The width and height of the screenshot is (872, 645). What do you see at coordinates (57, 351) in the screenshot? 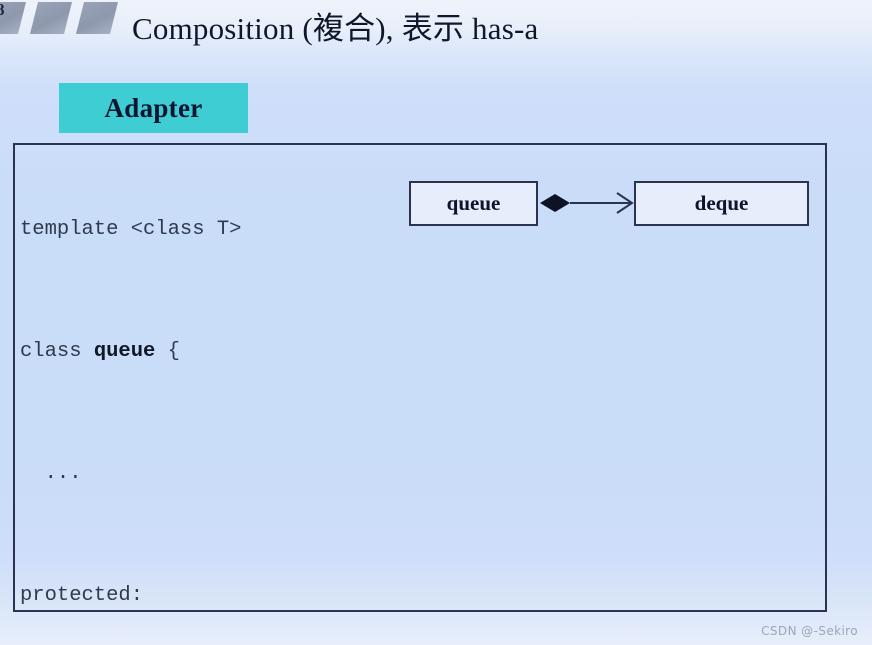
I see `code-text: class` at bounding box center [57, 351].